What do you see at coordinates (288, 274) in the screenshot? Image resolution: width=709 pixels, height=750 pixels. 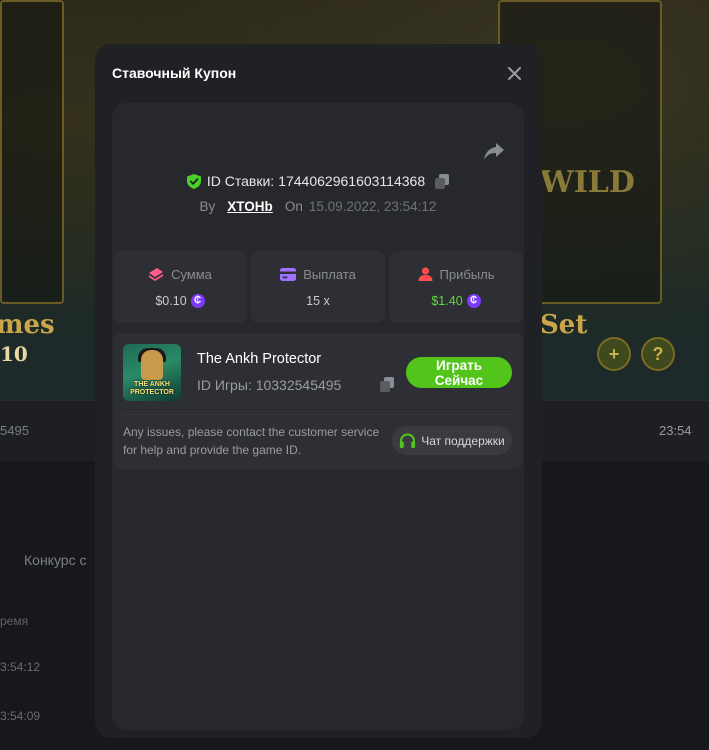 I see `payout-card-icon` at bounding box center [288, 274].